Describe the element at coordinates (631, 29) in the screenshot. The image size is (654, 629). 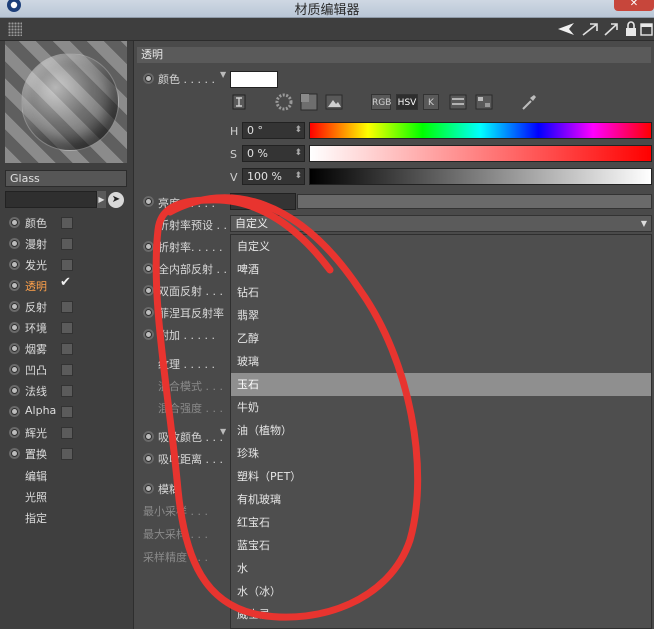
I see `lock-icon` at that location.